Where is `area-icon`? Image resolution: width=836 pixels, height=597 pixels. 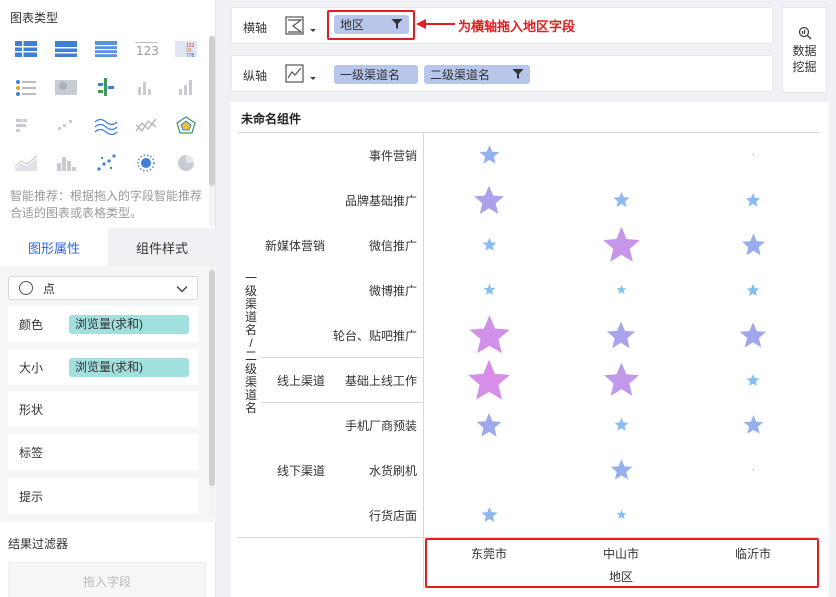
area-icon is located at coordinates (26, 163).